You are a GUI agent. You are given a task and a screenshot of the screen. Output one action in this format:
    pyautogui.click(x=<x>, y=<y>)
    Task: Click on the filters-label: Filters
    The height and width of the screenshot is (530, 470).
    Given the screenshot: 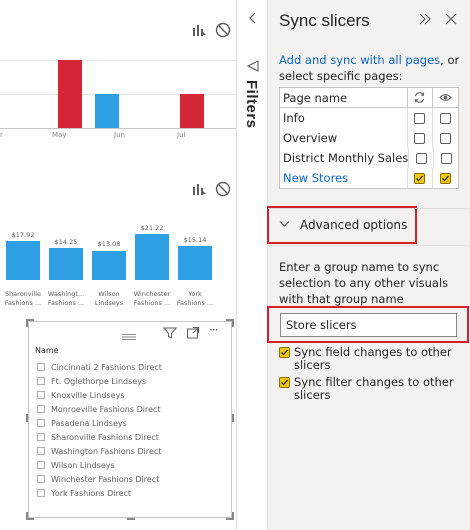 What is the action you would take?
    pyautogui.click(x=251, y=104)
    